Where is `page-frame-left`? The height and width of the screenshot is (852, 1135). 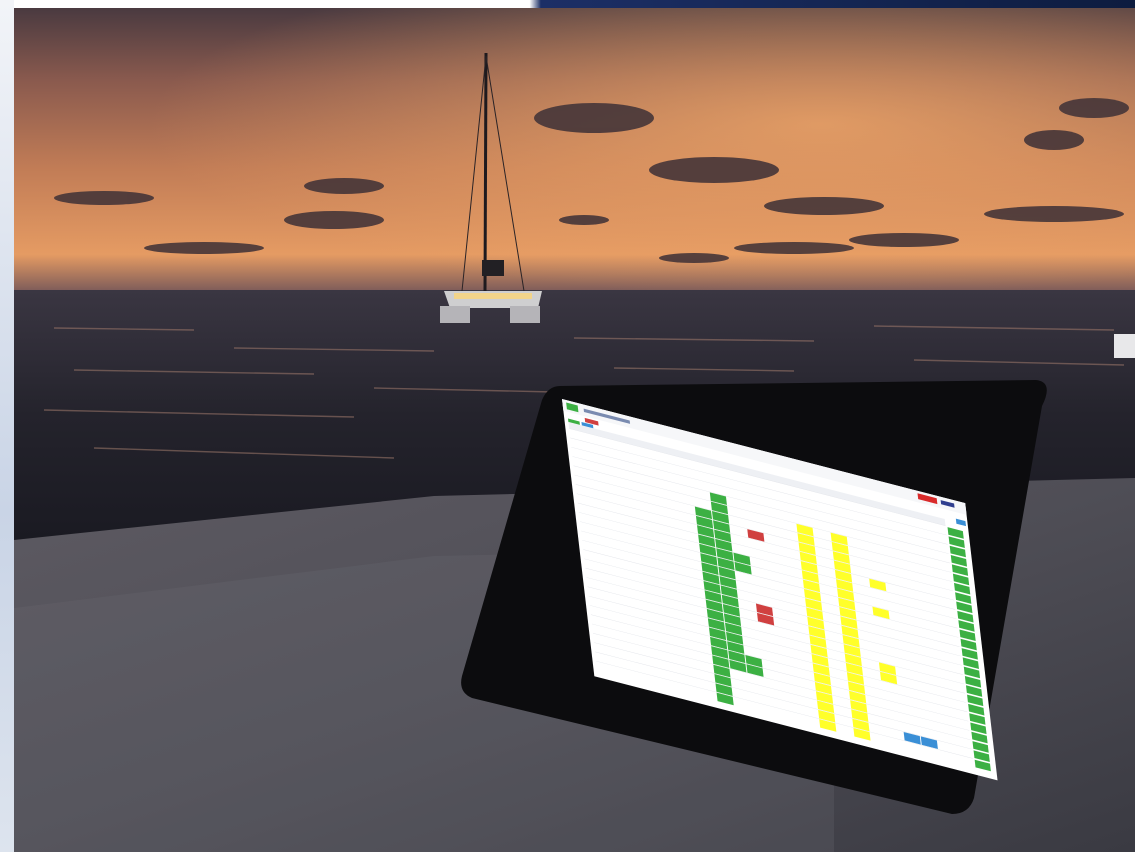 page-frame-left is located at coordinates (7, 426).